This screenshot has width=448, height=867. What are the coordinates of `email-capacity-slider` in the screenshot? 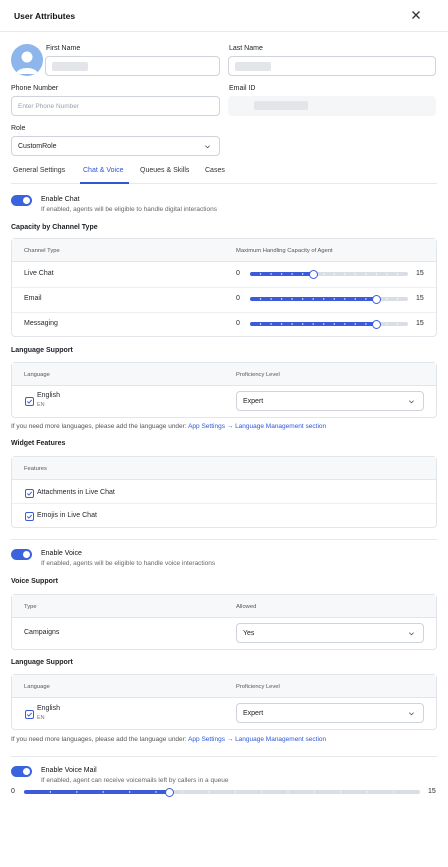 It's located at (329, 299).